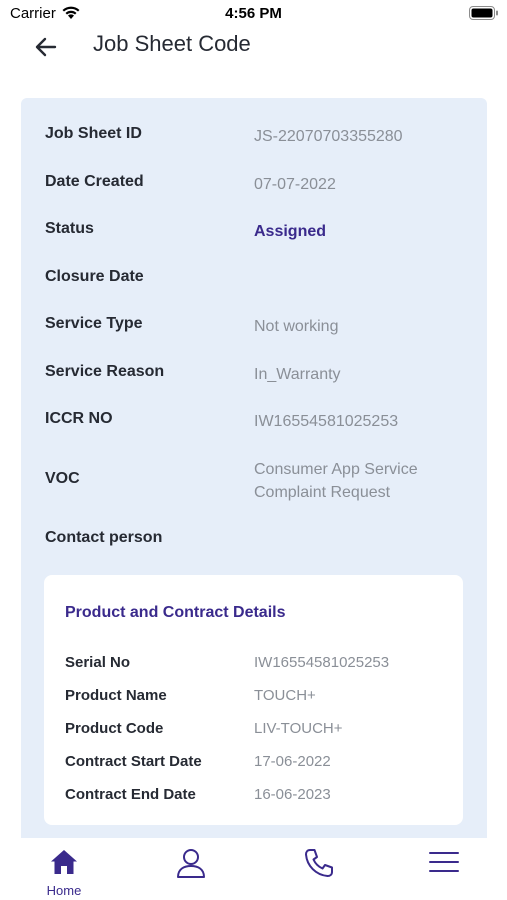 The image size is (507, 900). Describe the element at coordinates (191, 869) in the screenshot. I see `tab-profile` at that location.